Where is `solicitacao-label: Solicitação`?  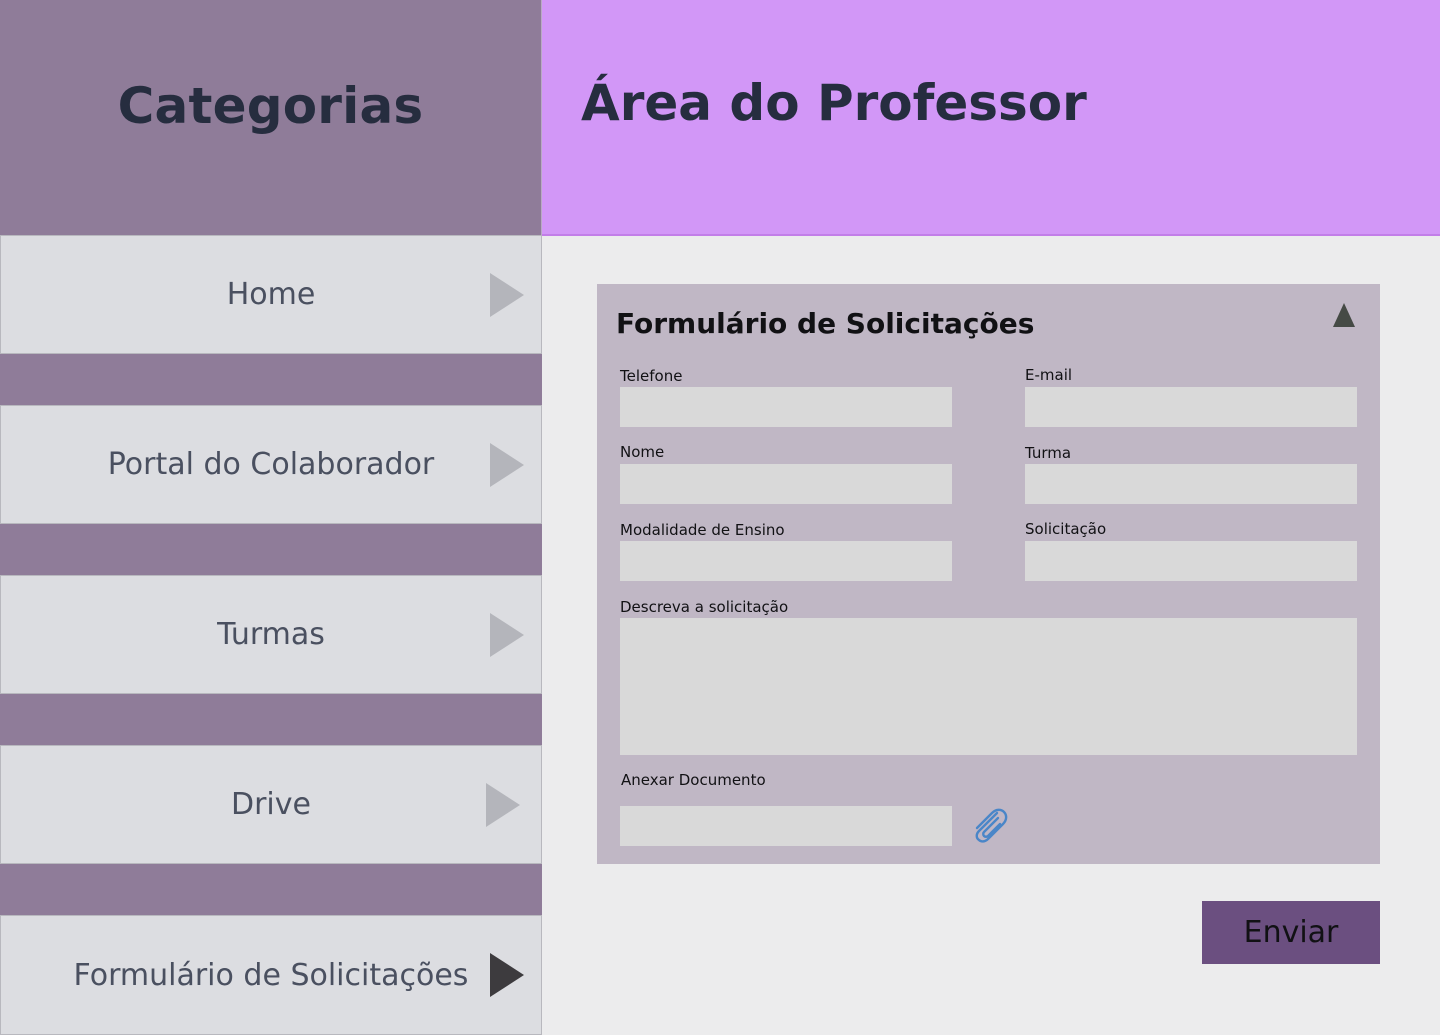
solicitacao-label: Solicitação is located at coordinates (1066, 529).